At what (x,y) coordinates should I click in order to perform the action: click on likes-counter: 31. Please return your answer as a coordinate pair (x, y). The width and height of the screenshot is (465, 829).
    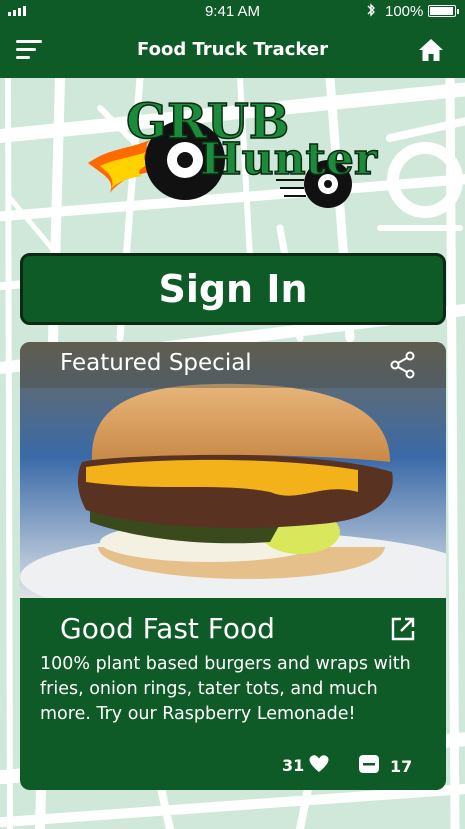
    Looking at the image, I should click on (306, 765).